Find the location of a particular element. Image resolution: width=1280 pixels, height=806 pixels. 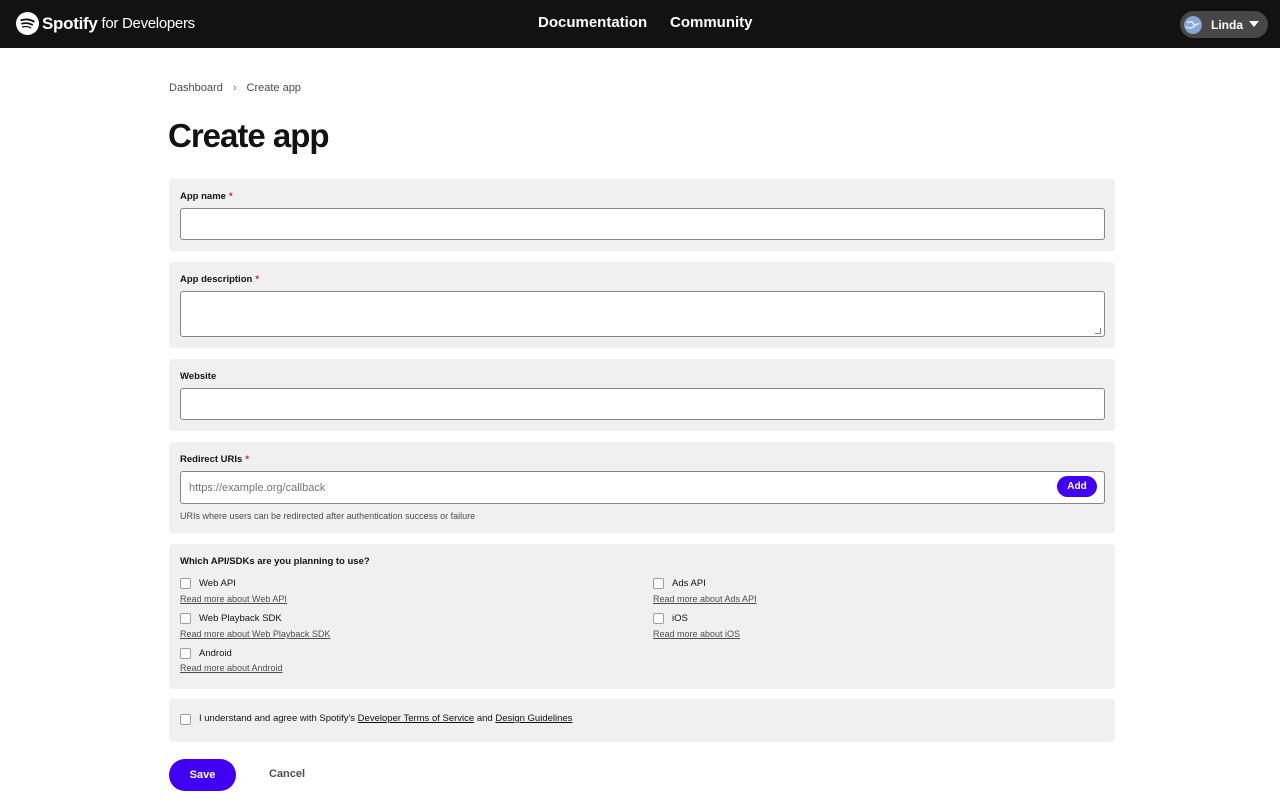

page-title: Create app is located at coordinates (249, 135).